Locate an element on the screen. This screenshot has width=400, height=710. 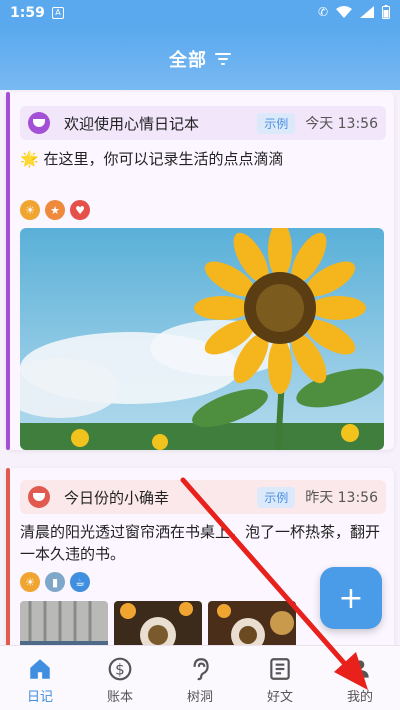
person-icon is located at coordinates (360, 669).